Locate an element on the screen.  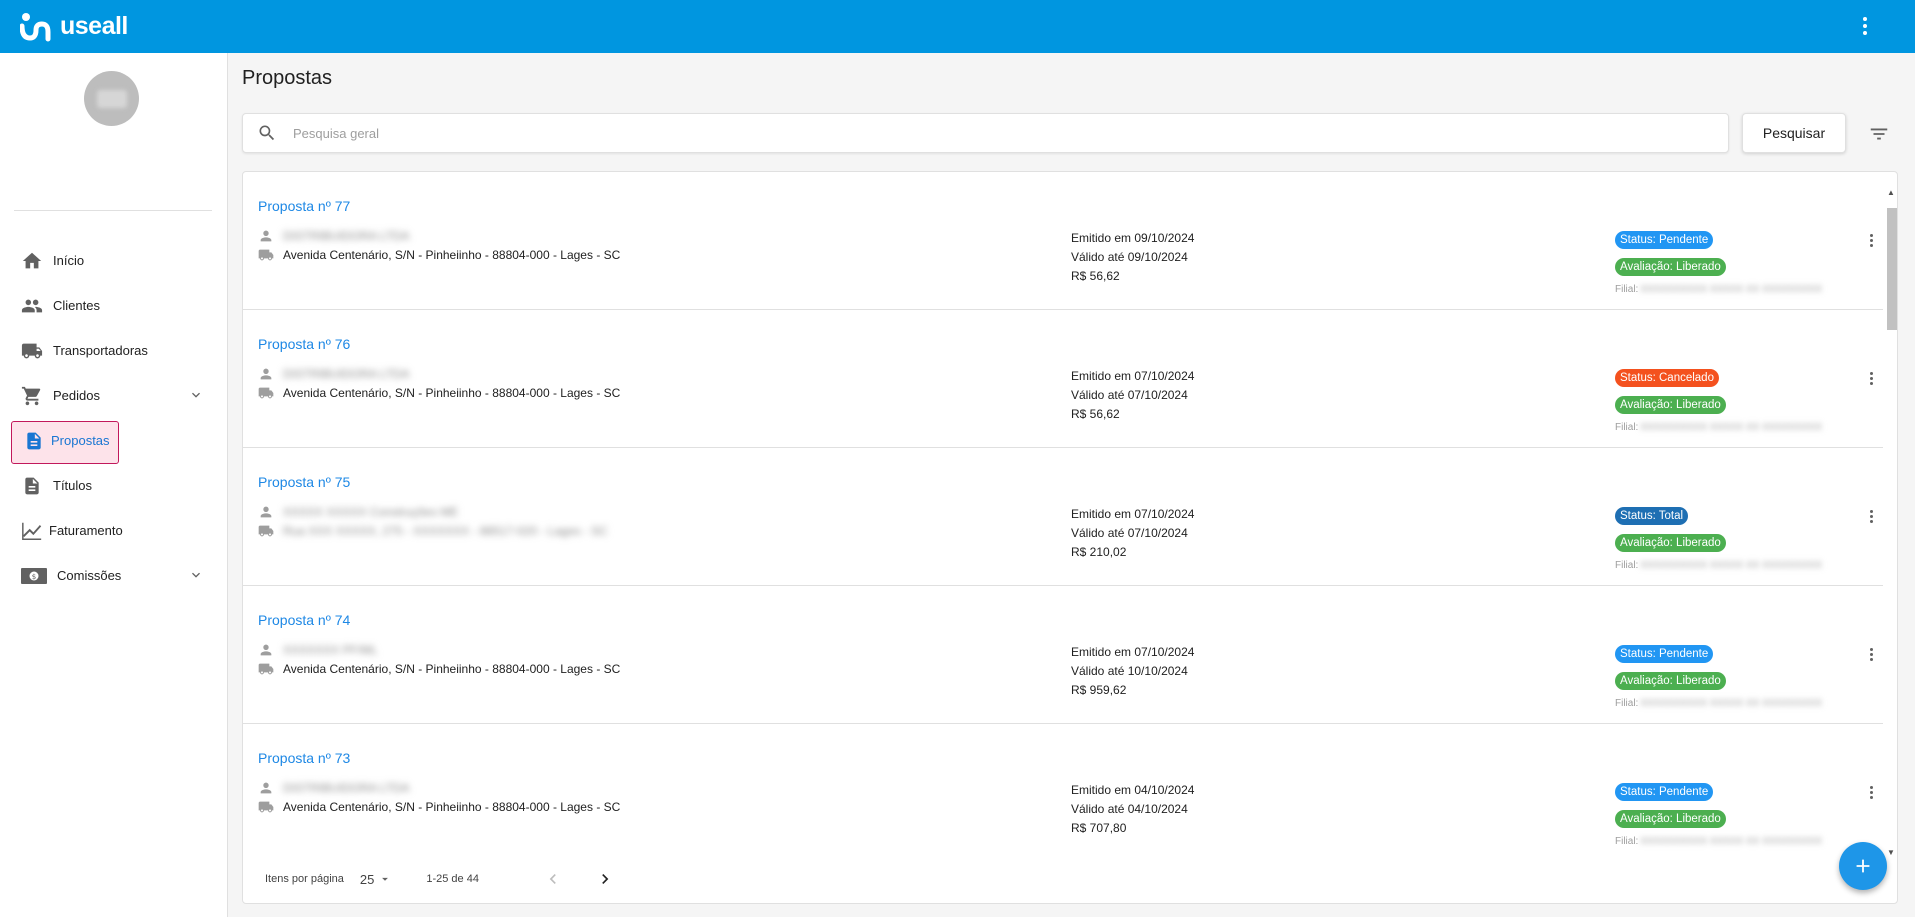
items-per-page-select: 25 is located at coordinates (376, 879).